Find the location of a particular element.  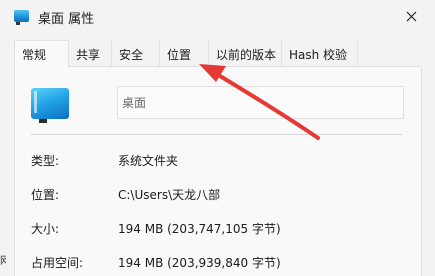

tab-hash-check: Hash 校验 is located at coordinates (320, 53).